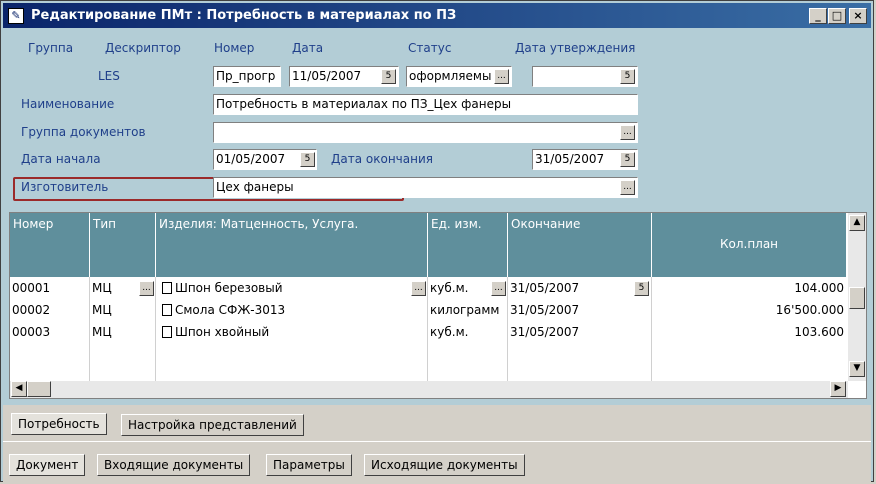 The image size is (876, 484). Describe the element at coordinates (819, 332) in the screenshot. I see `row-qty: 103.600` at that location.